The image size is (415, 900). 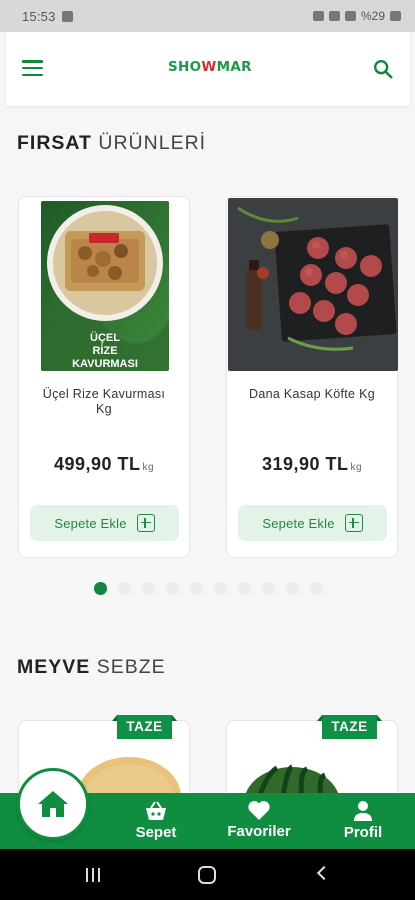 I want to click on search-icon, so click(x=383, y=69).